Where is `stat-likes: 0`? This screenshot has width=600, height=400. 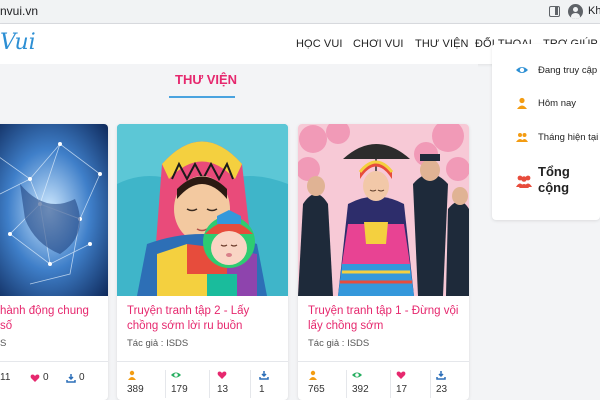
stat-likes: 0 is located at coordinates (50, 385).